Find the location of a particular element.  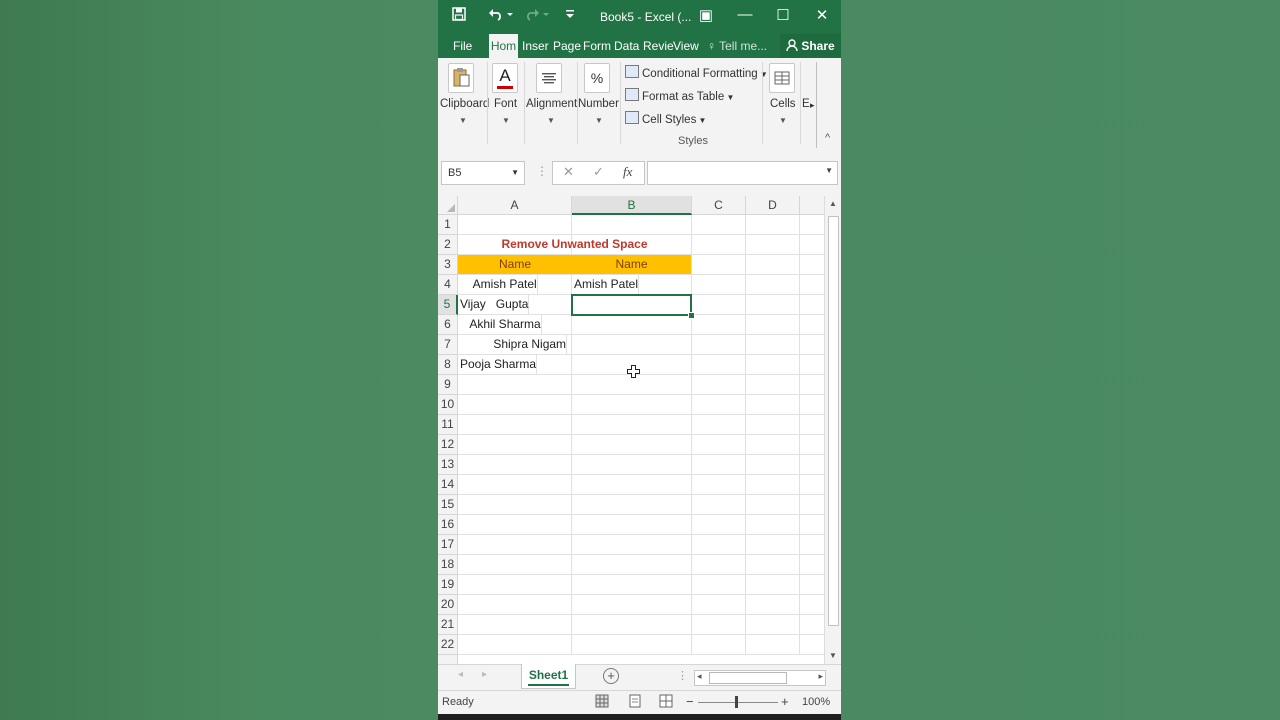

row-header-10: 10 is located at coordinates (448, 405).